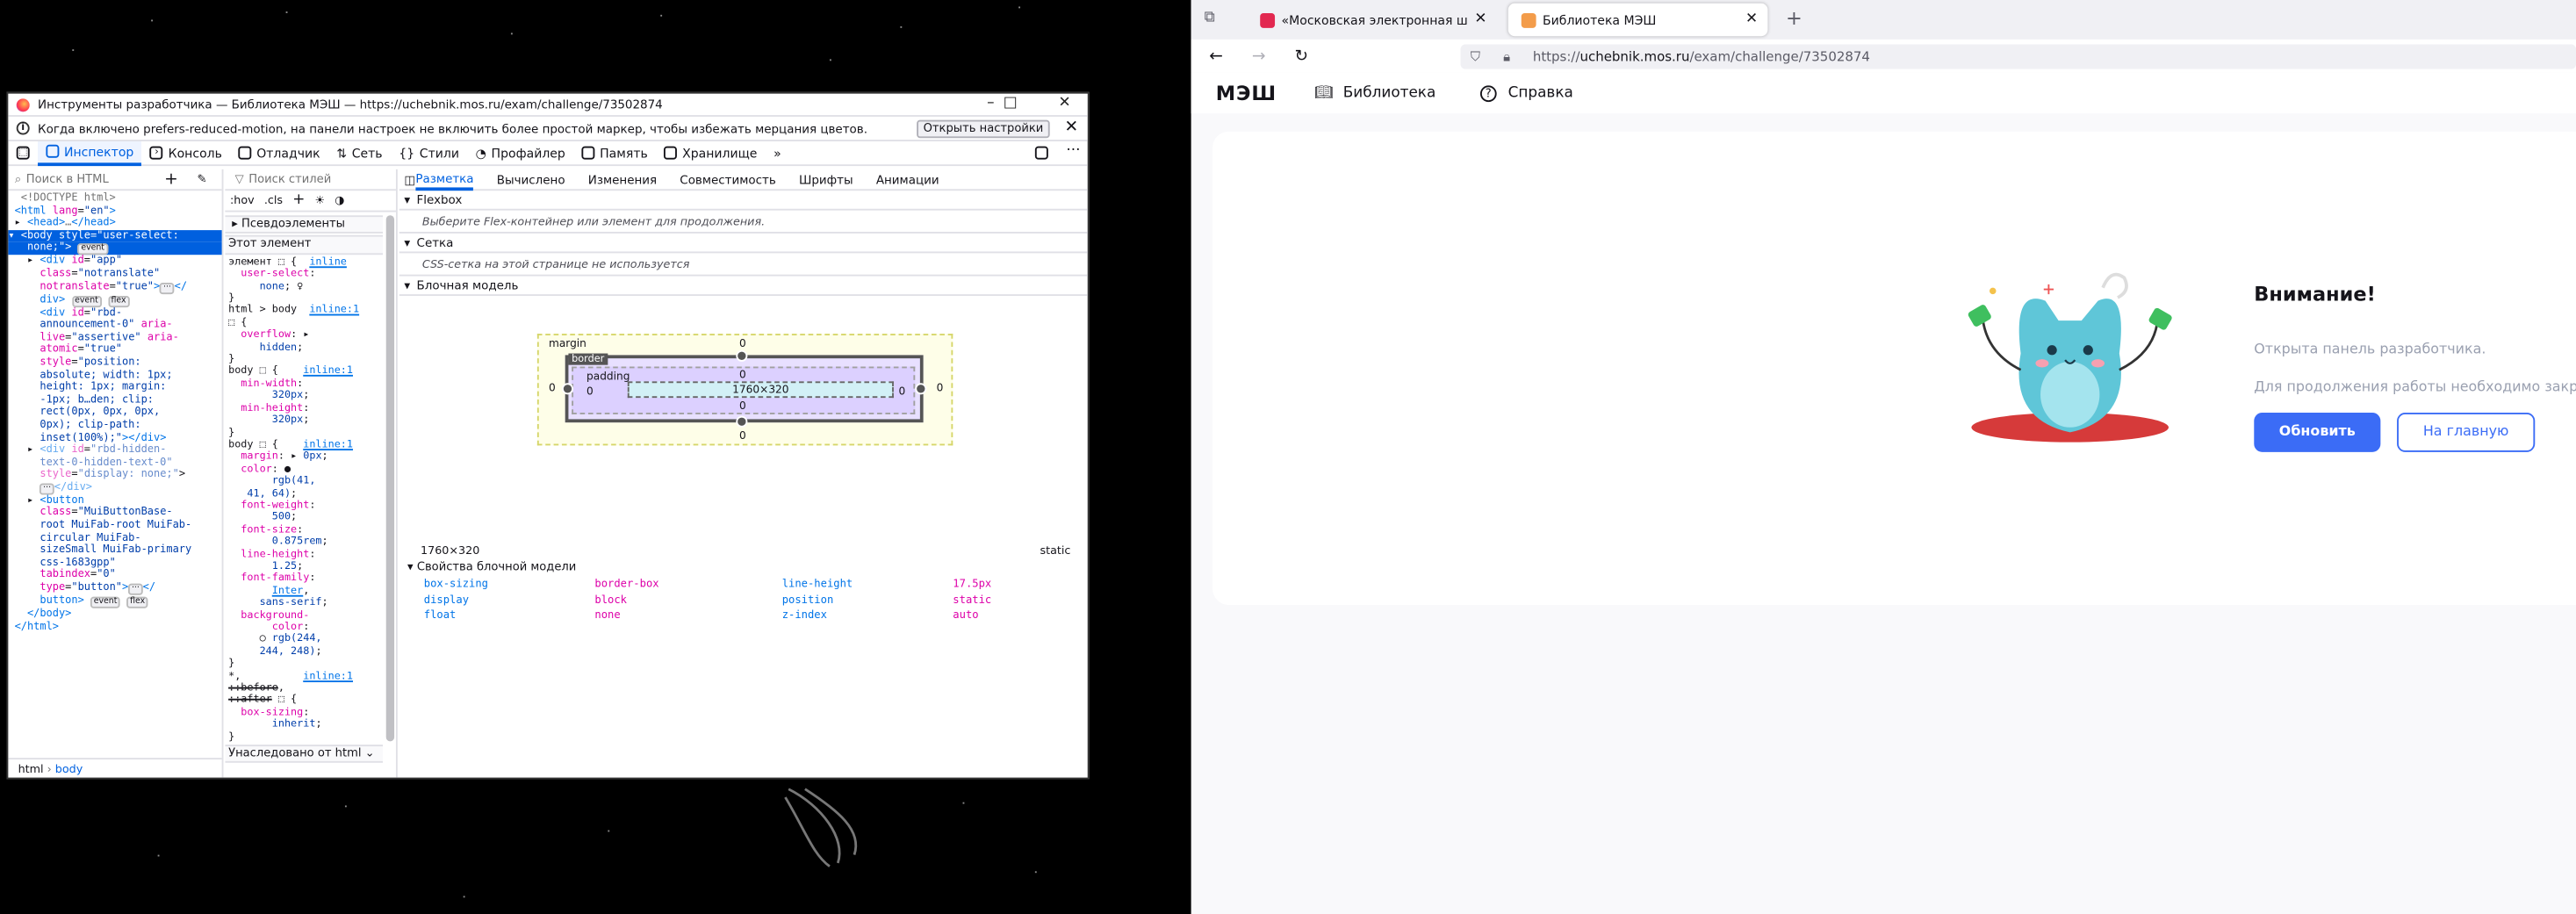 The height and width of the screenshot is (914, 2576). I want to click on padding-bottom-value: 0, so click(742, 406).